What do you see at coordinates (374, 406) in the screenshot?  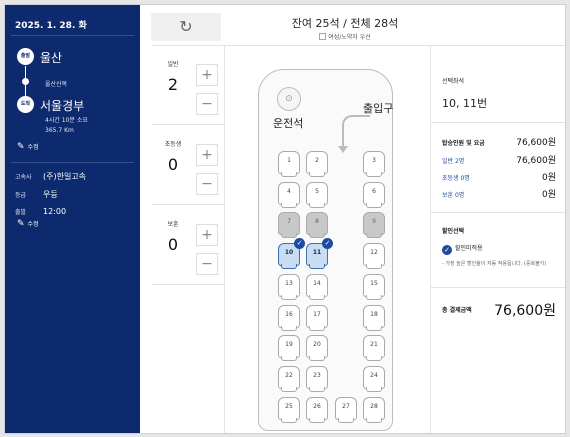 I see `seat-number: 28` at bounding box center [374, 406].